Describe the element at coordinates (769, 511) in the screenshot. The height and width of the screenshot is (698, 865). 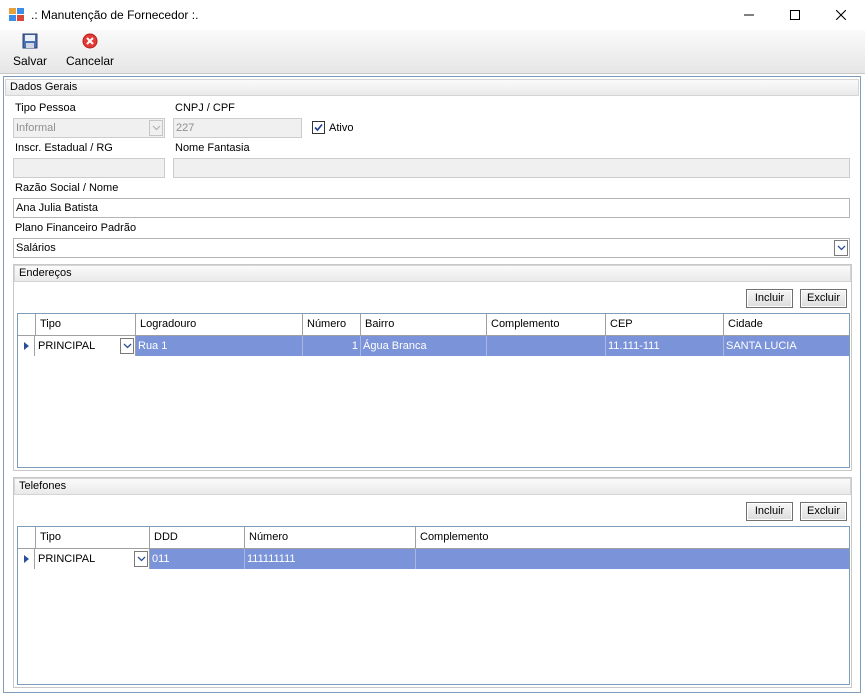
I see `telefones-include-button: Incluir` at that location.